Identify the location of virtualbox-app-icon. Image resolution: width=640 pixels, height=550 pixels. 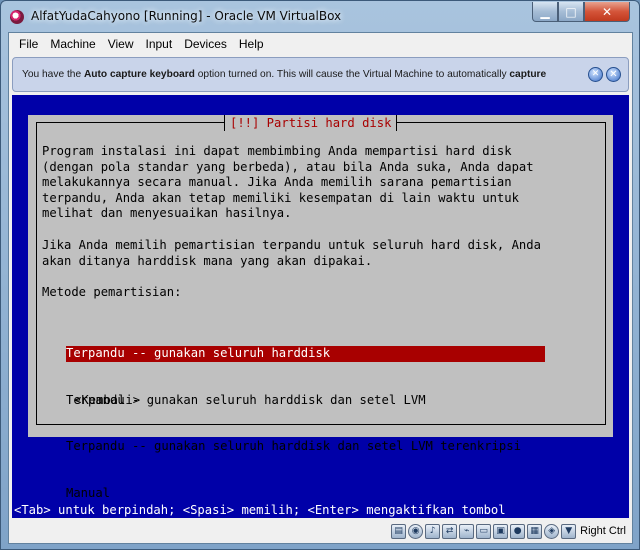
(17, 17).